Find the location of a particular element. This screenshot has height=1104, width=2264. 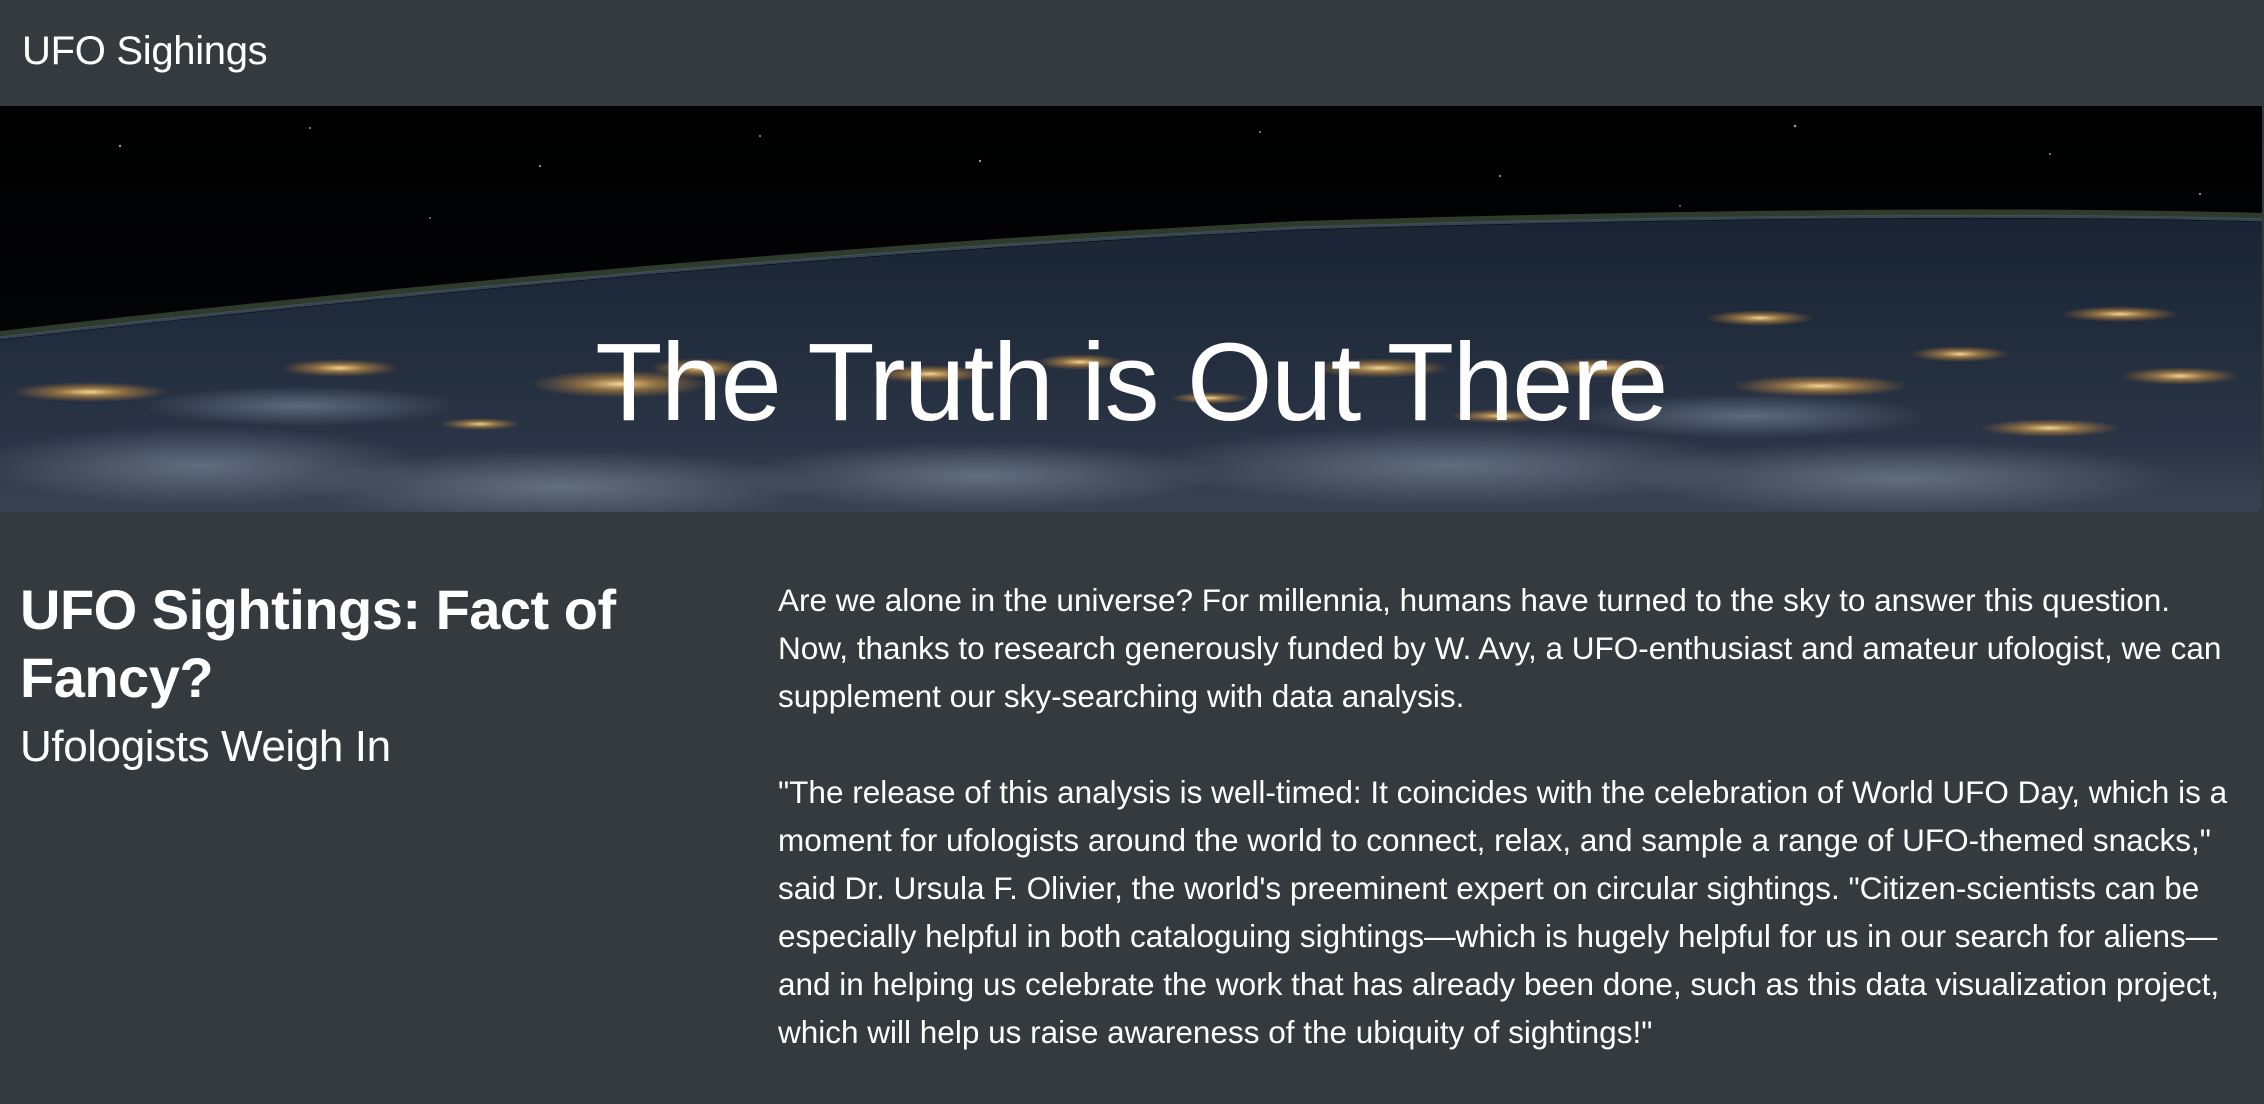

hero-title: The Truth is Out There is located at coordinates (1131, 382).